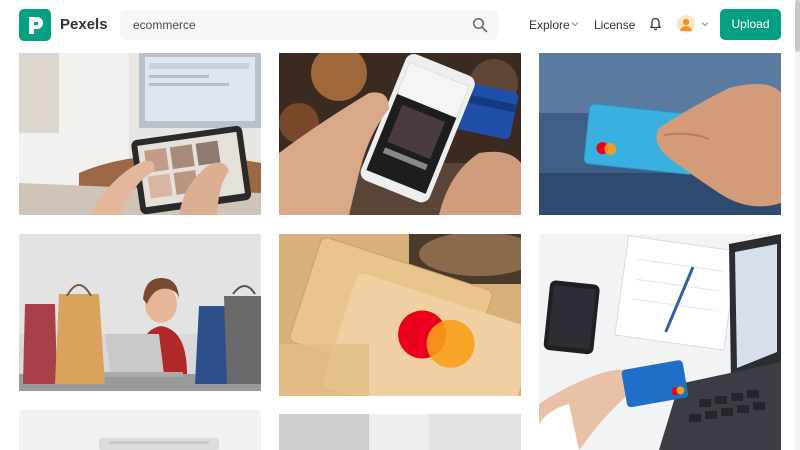 The height and width of the screenshot is (450, 800). I want to click on search-bar, so click(309, 25).